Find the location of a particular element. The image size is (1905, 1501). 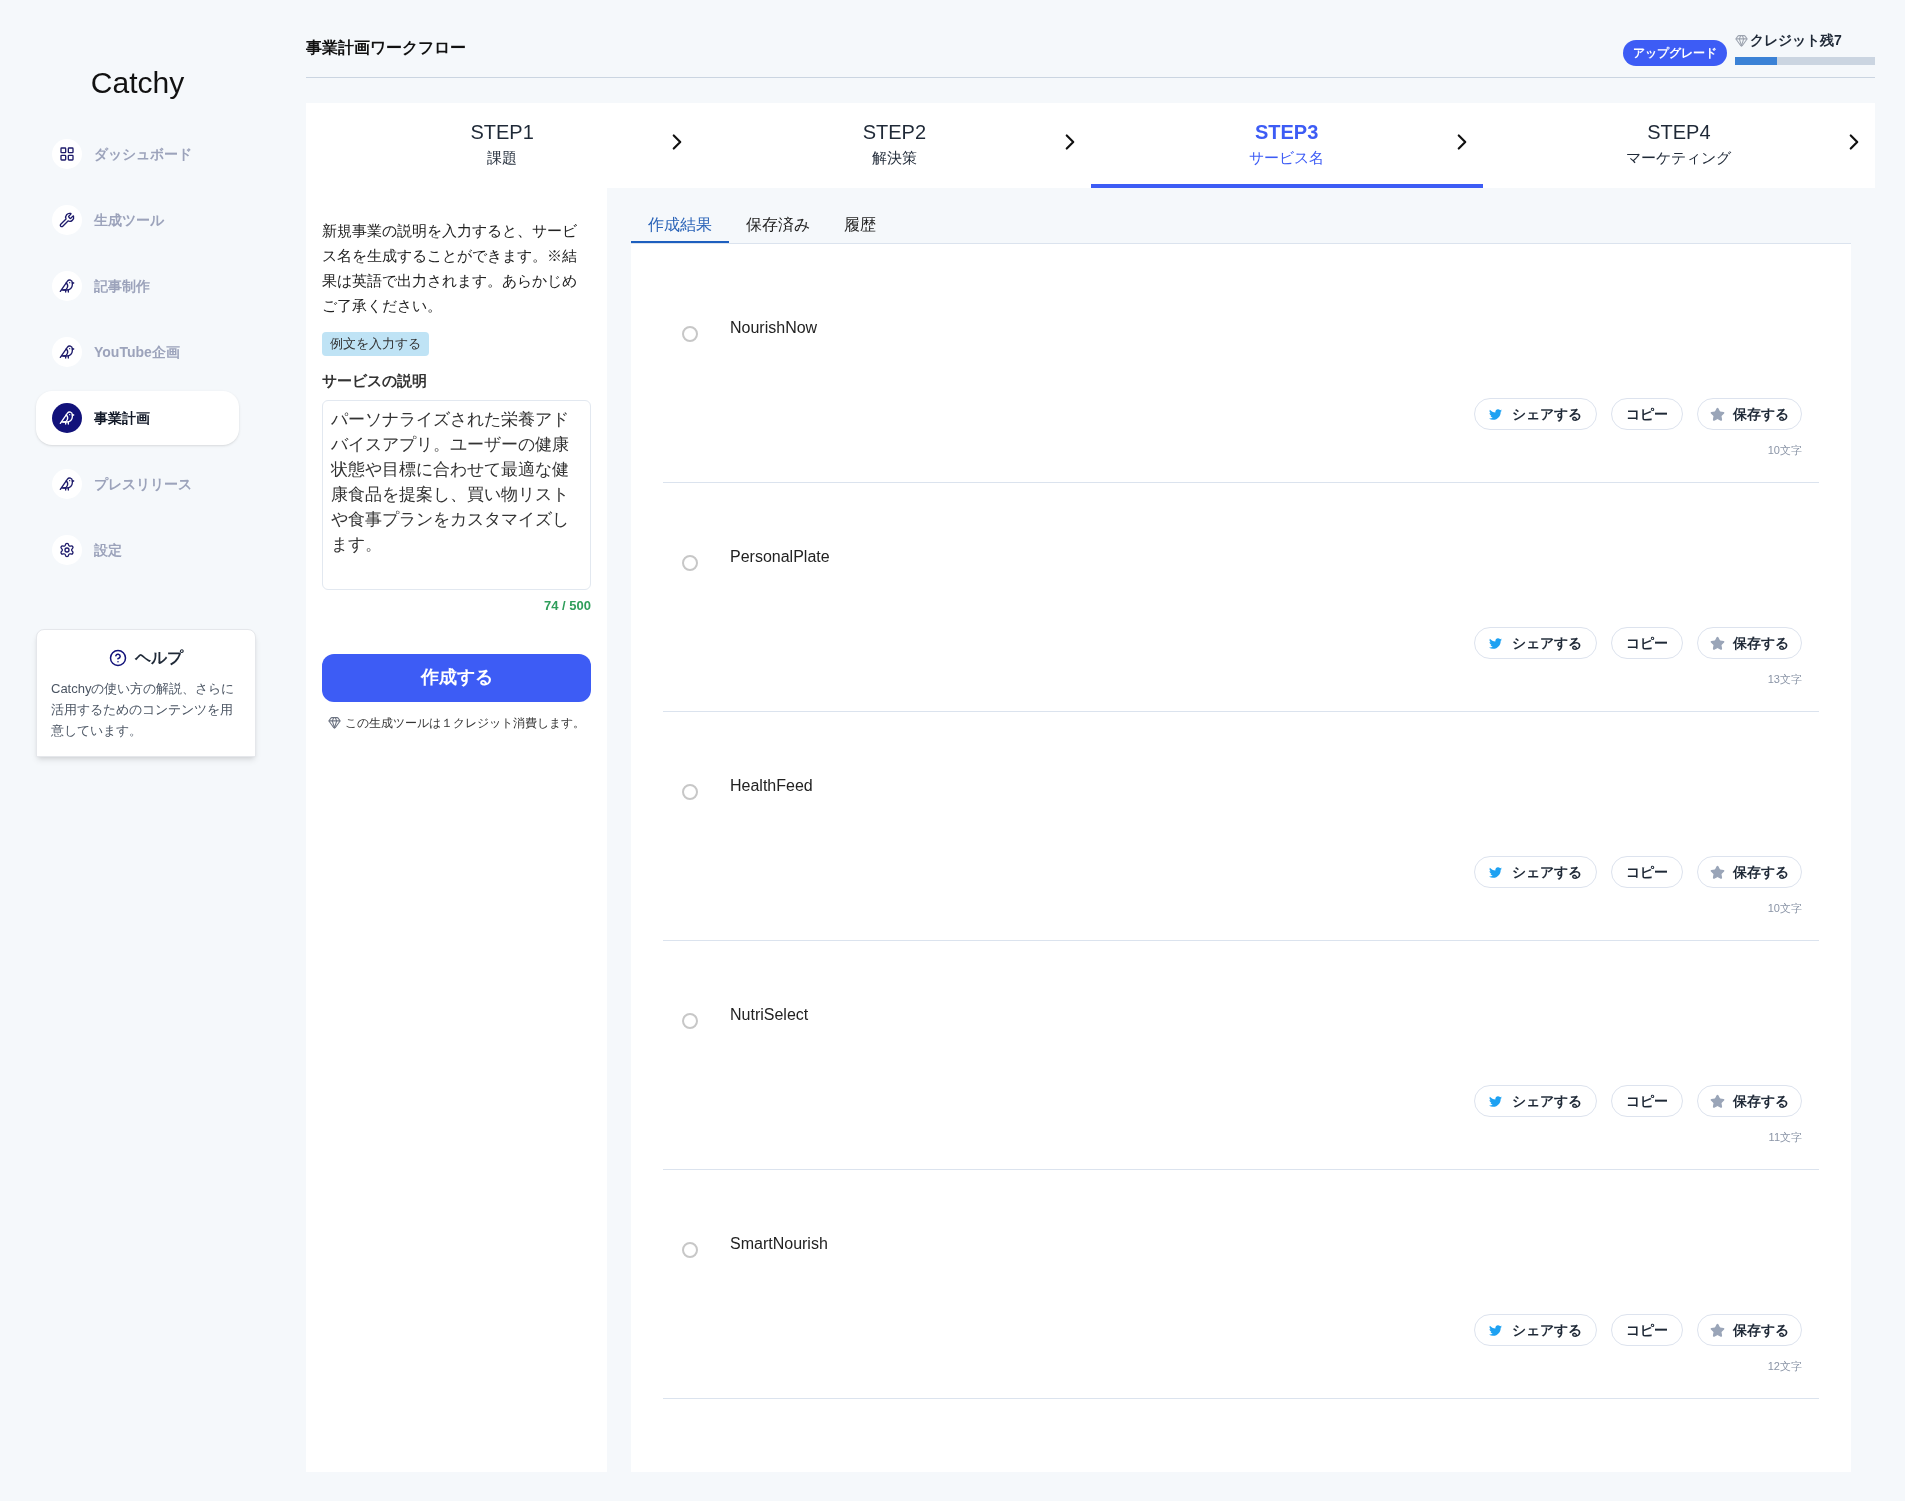

credit-note: この生成ツールは１クレジット消費します。 is located at coordinates (465, 723).